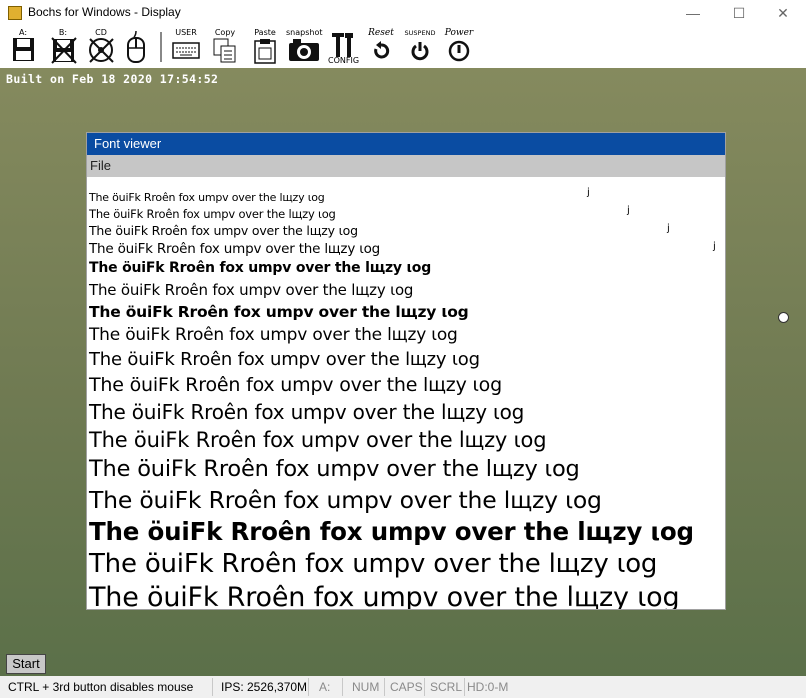 This screenshot has width=806, height=698. I want to click on mouse-button, so click(136, 47).